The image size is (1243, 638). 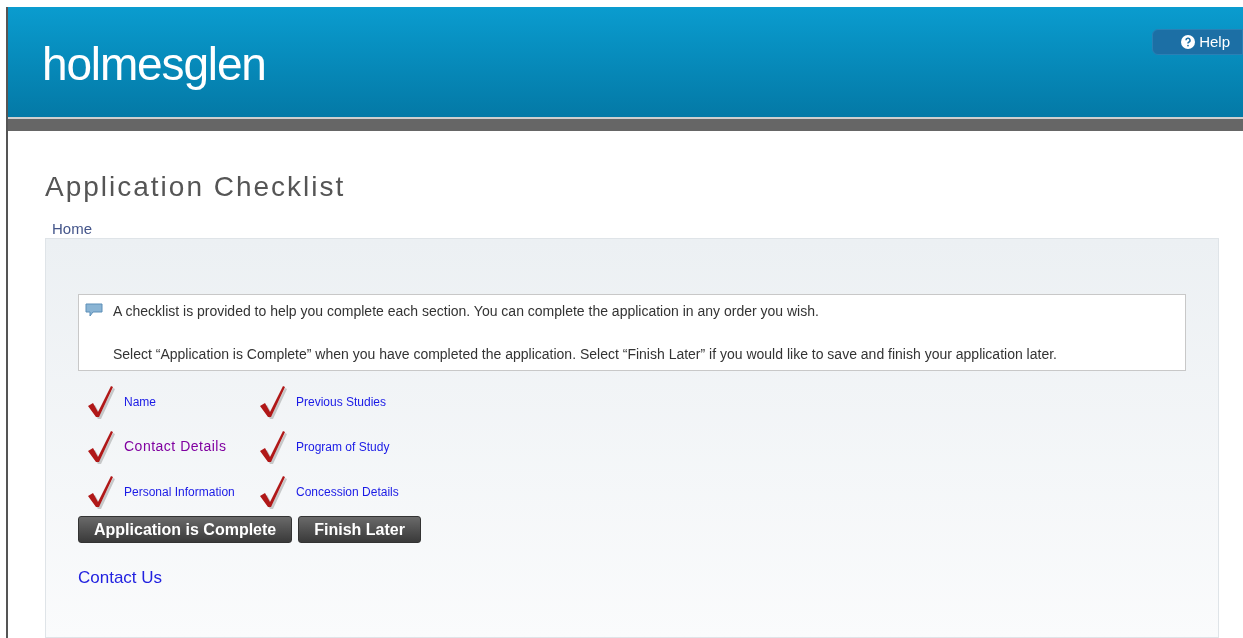 I want to click on home-link: Home, so click(x=635, y=228).